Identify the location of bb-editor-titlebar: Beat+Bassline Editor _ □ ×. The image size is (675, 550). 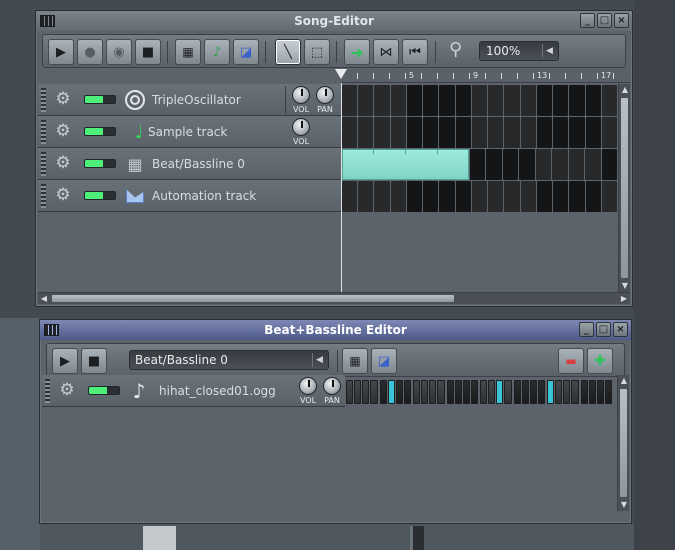
(335, 330).